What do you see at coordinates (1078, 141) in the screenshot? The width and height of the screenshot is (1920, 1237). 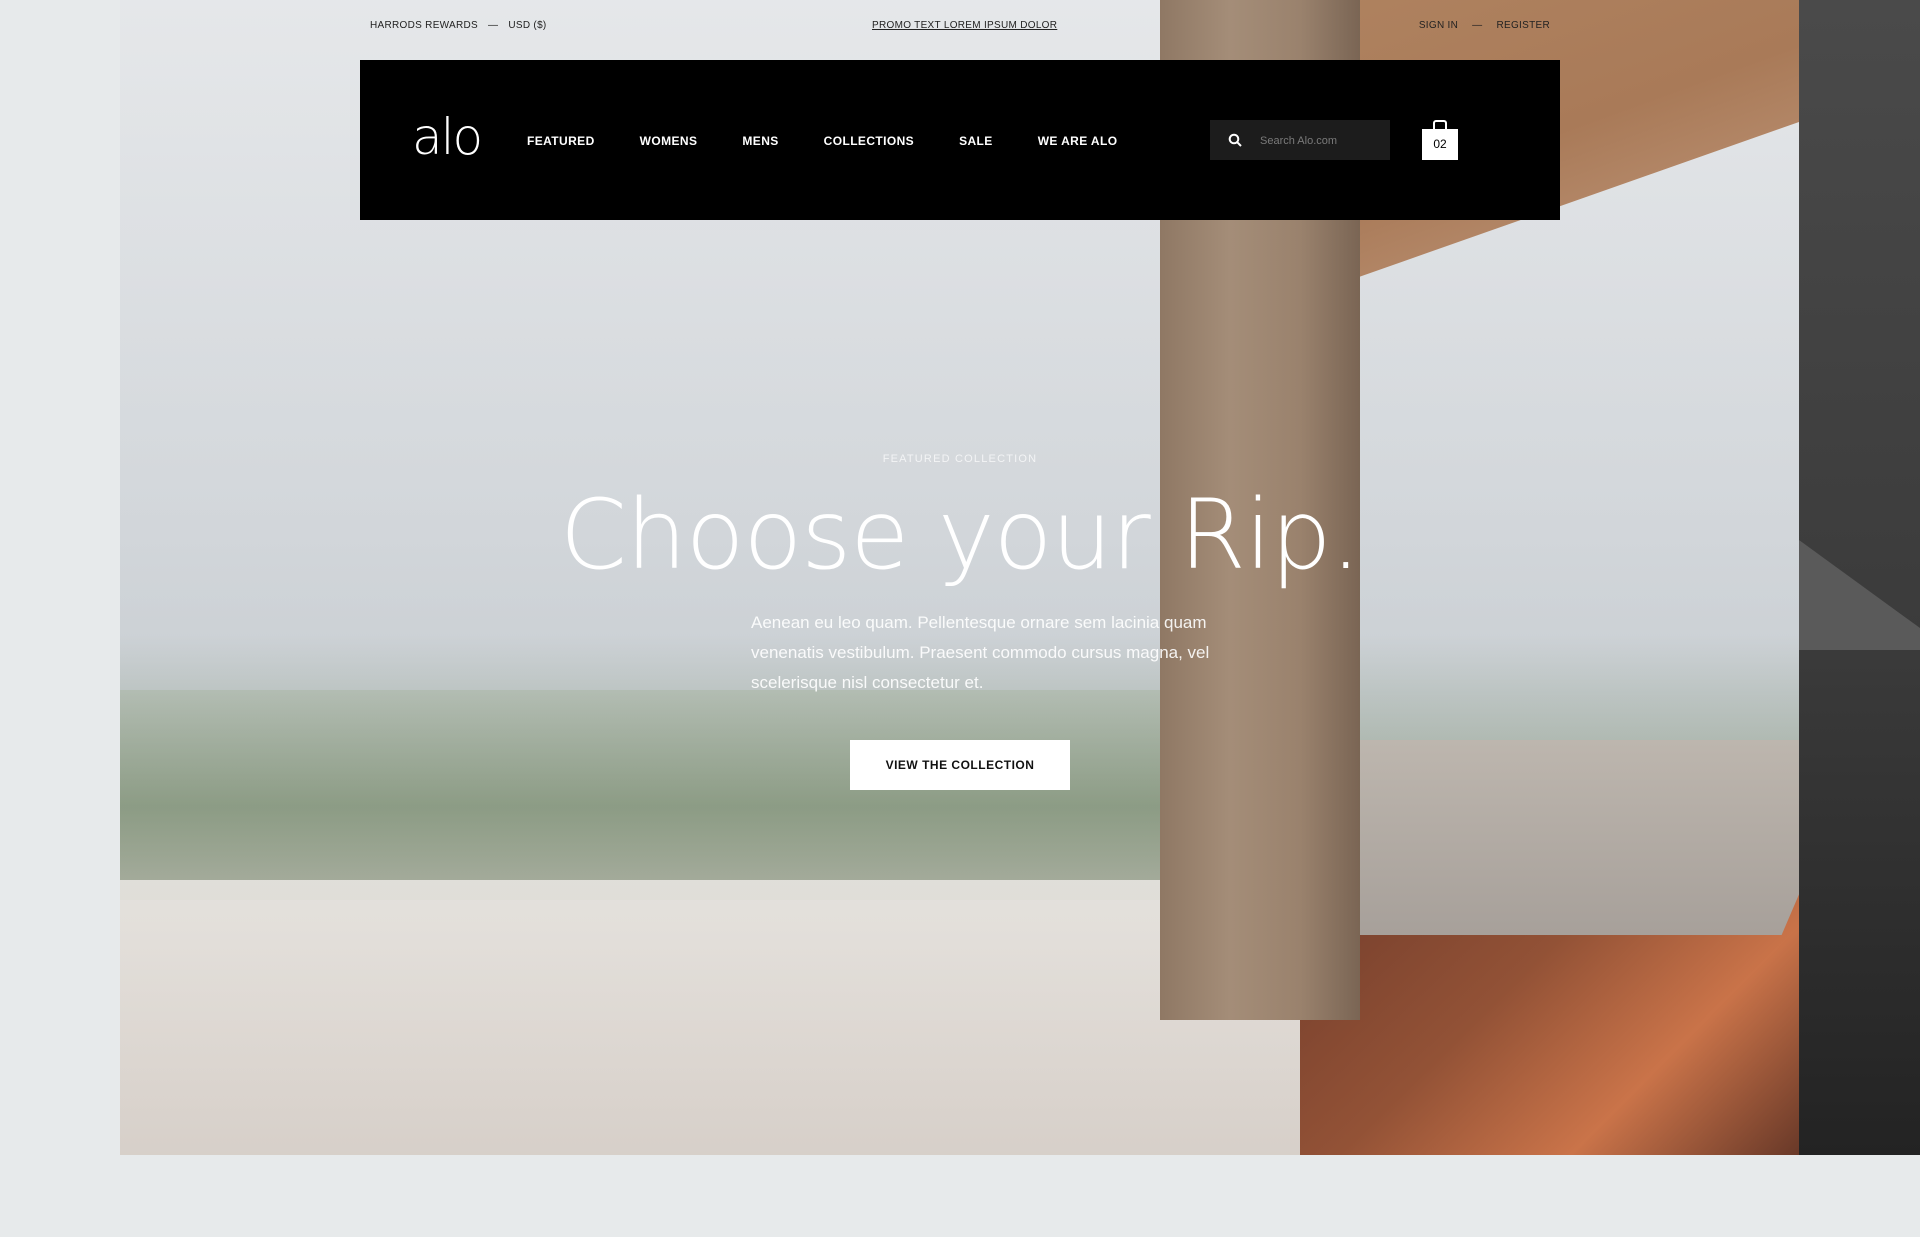 I see `nav-we-are-alo: WE ARE ALO` at bounding box center [1078, 141].